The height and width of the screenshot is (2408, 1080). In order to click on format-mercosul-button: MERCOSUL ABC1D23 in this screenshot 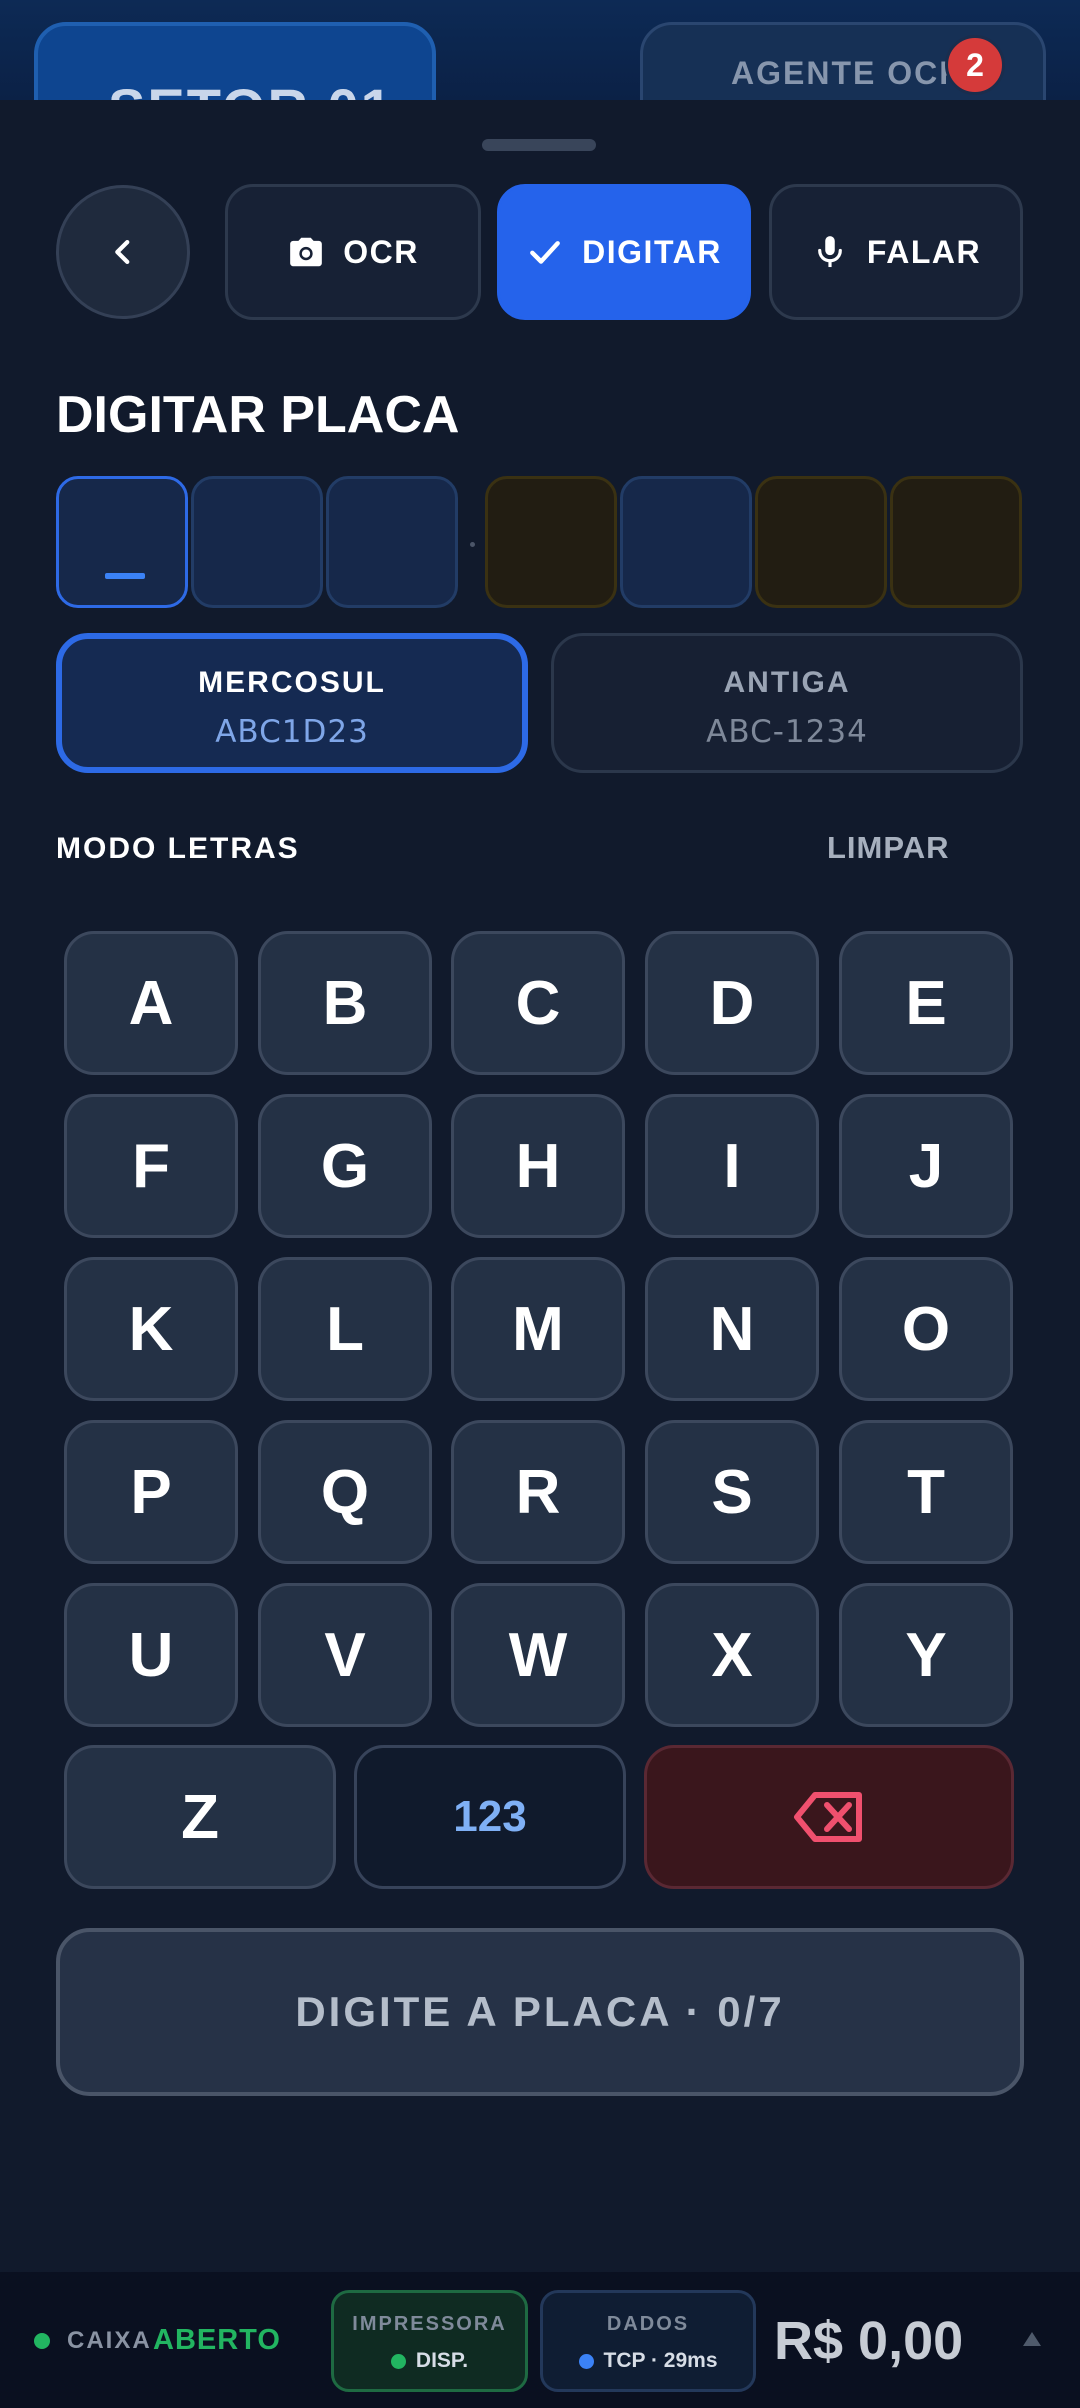, I will do `click(292, 703)`.